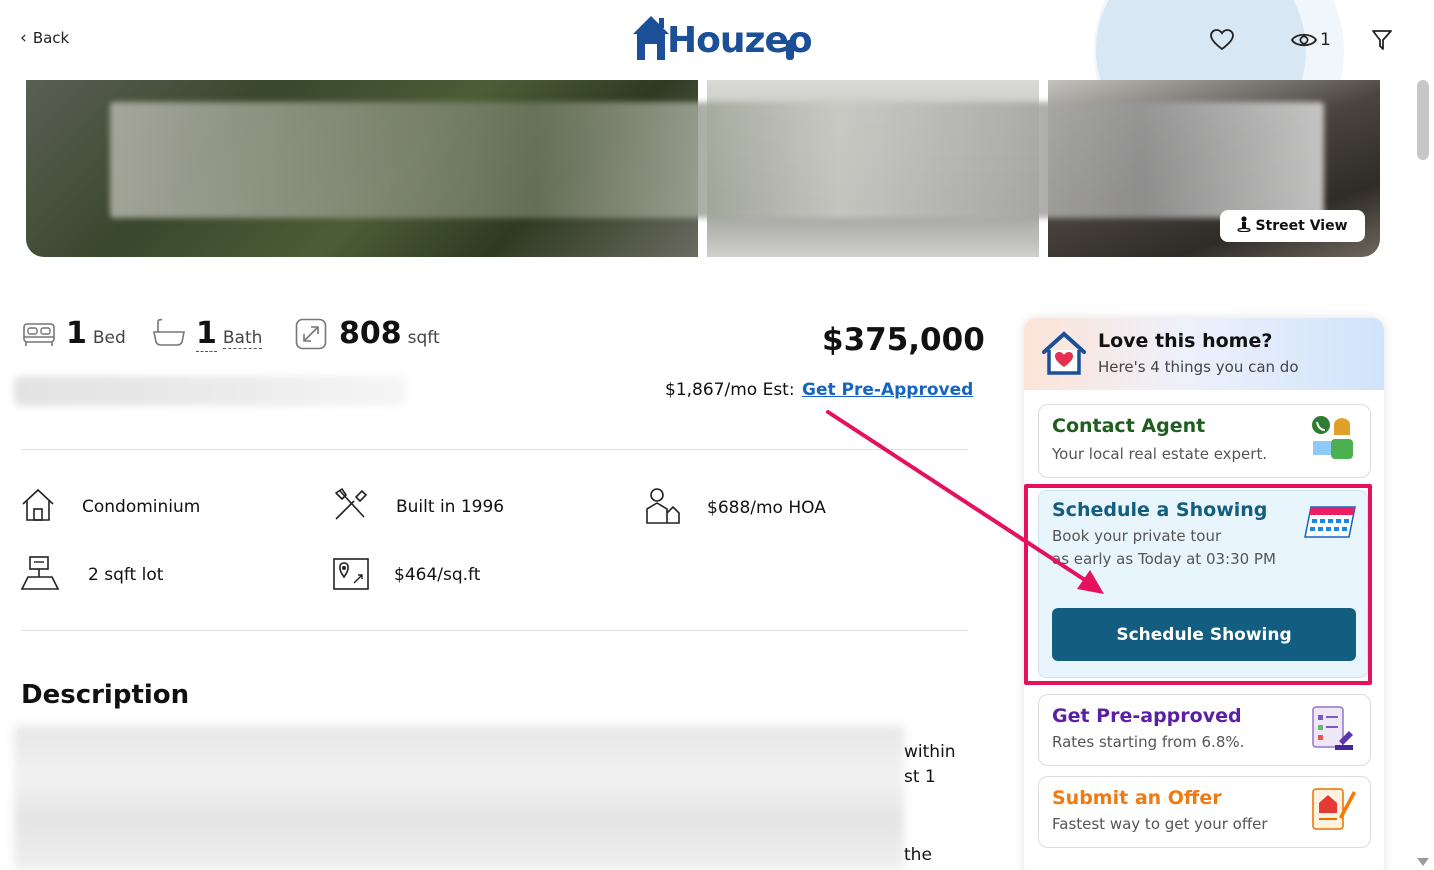 The image size is (1434, 870). Describe the element at coordinates (1147, 716) in the screenshot. I see `pre-approved-title: Get Pre-approved` at that location.